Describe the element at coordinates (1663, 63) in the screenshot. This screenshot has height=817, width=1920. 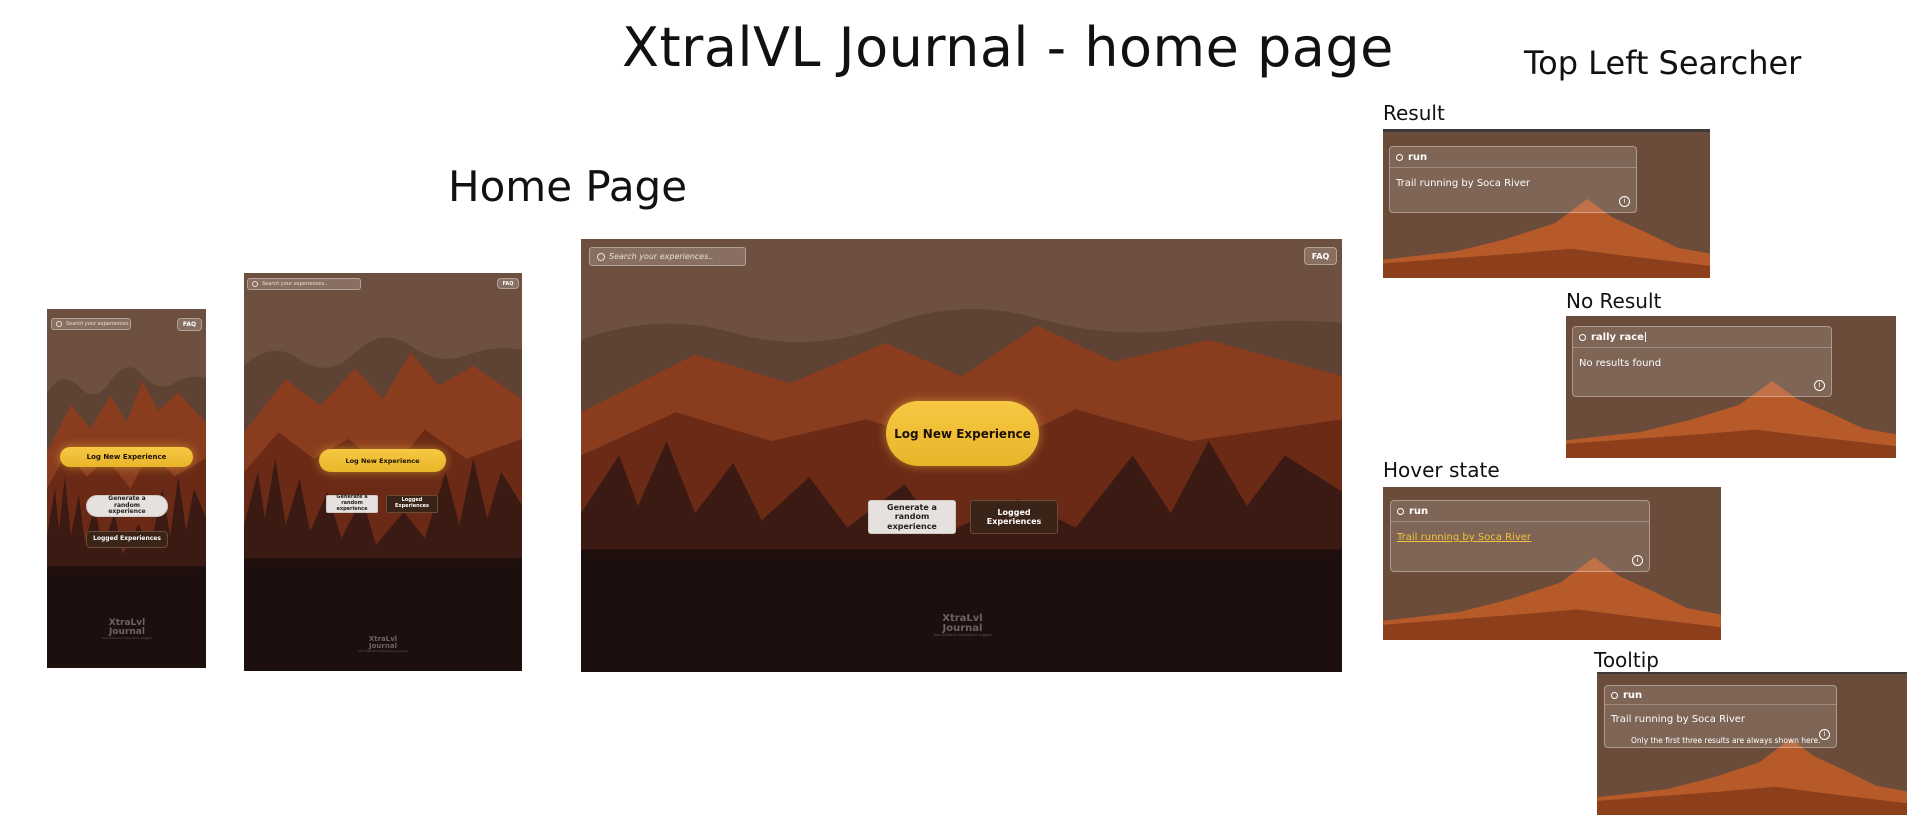
I see `top-left-searcher-heading: Top Left Searcher` at that location.